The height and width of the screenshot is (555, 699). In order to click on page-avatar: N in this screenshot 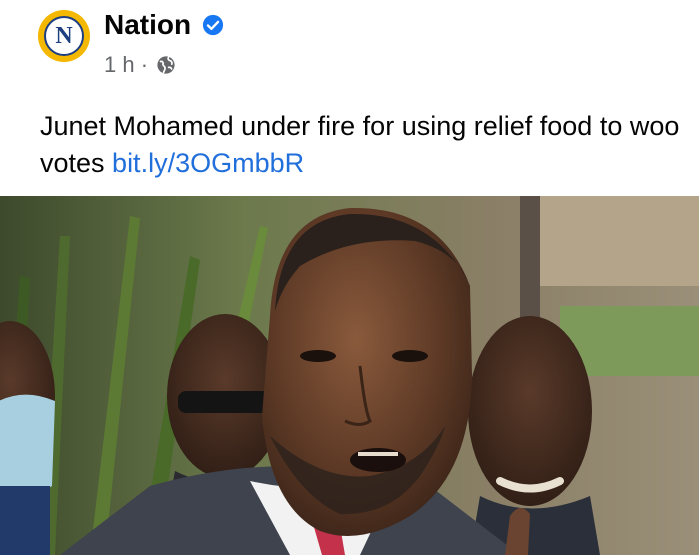, I will do `click(64, 36)`.